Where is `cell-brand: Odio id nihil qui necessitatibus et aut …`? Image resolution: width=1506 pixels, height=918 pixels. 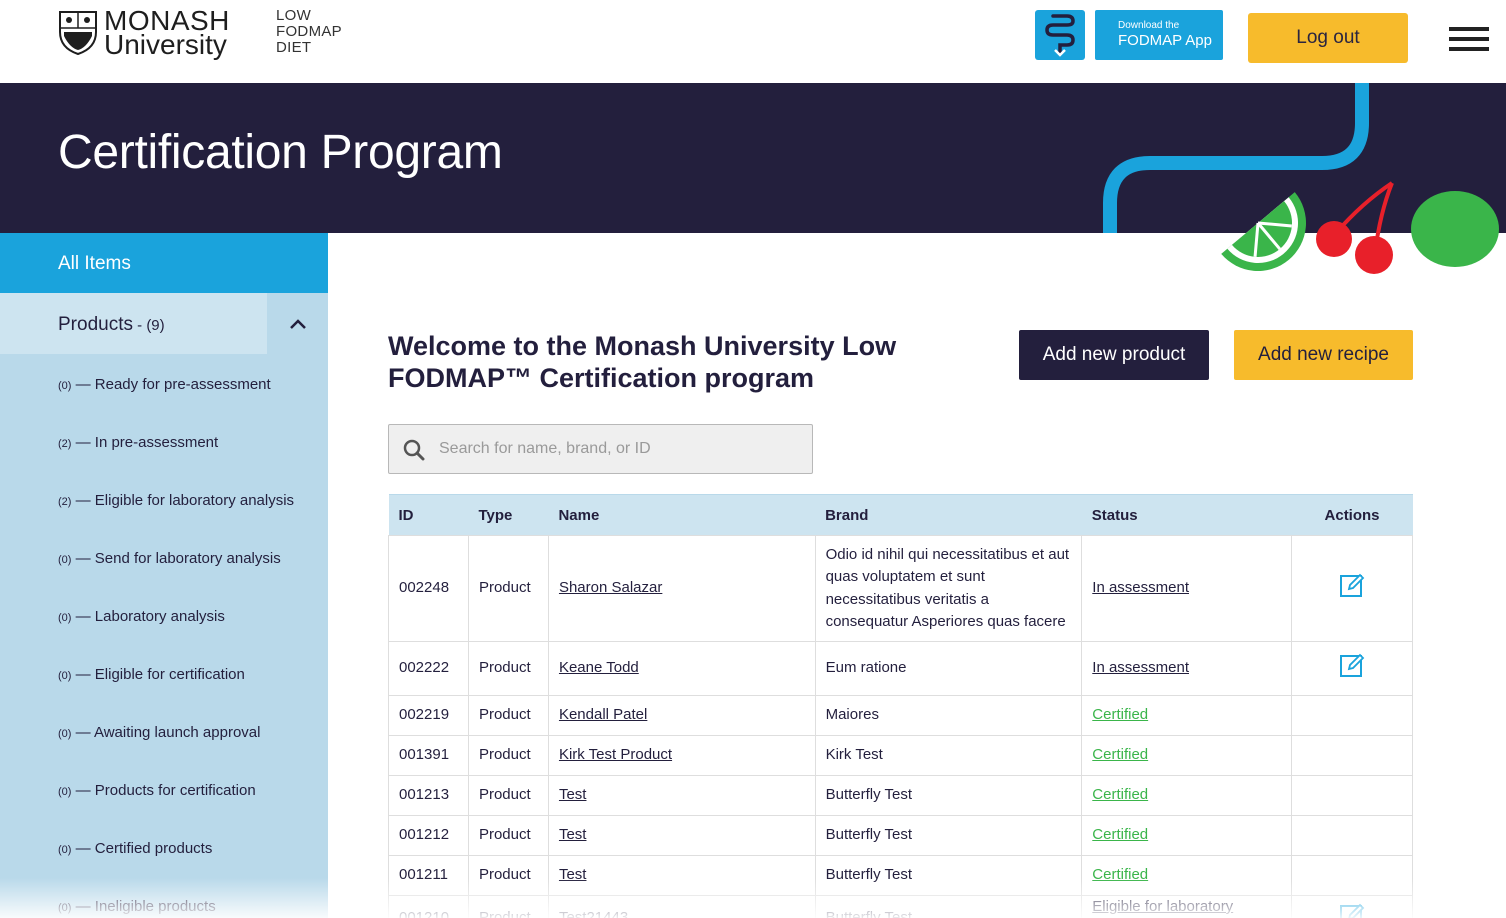 cell-brand: Odio id nihil qui necessitatibus et aut … is located at coordinates (948, 588).